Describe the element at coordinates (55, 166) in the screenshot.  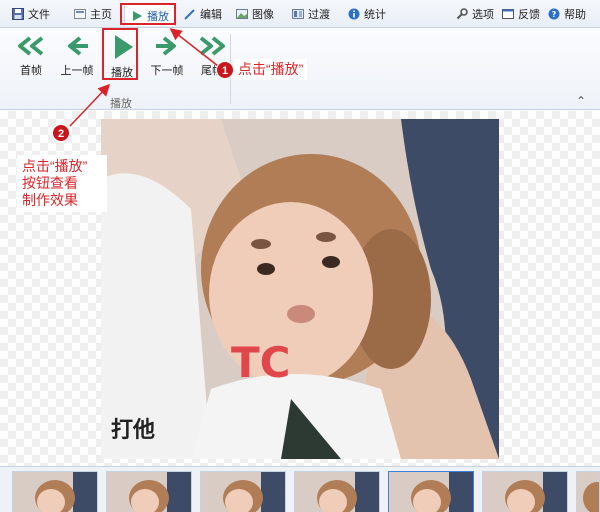
I see `callout-line-1: 点击“播放”` at that location.